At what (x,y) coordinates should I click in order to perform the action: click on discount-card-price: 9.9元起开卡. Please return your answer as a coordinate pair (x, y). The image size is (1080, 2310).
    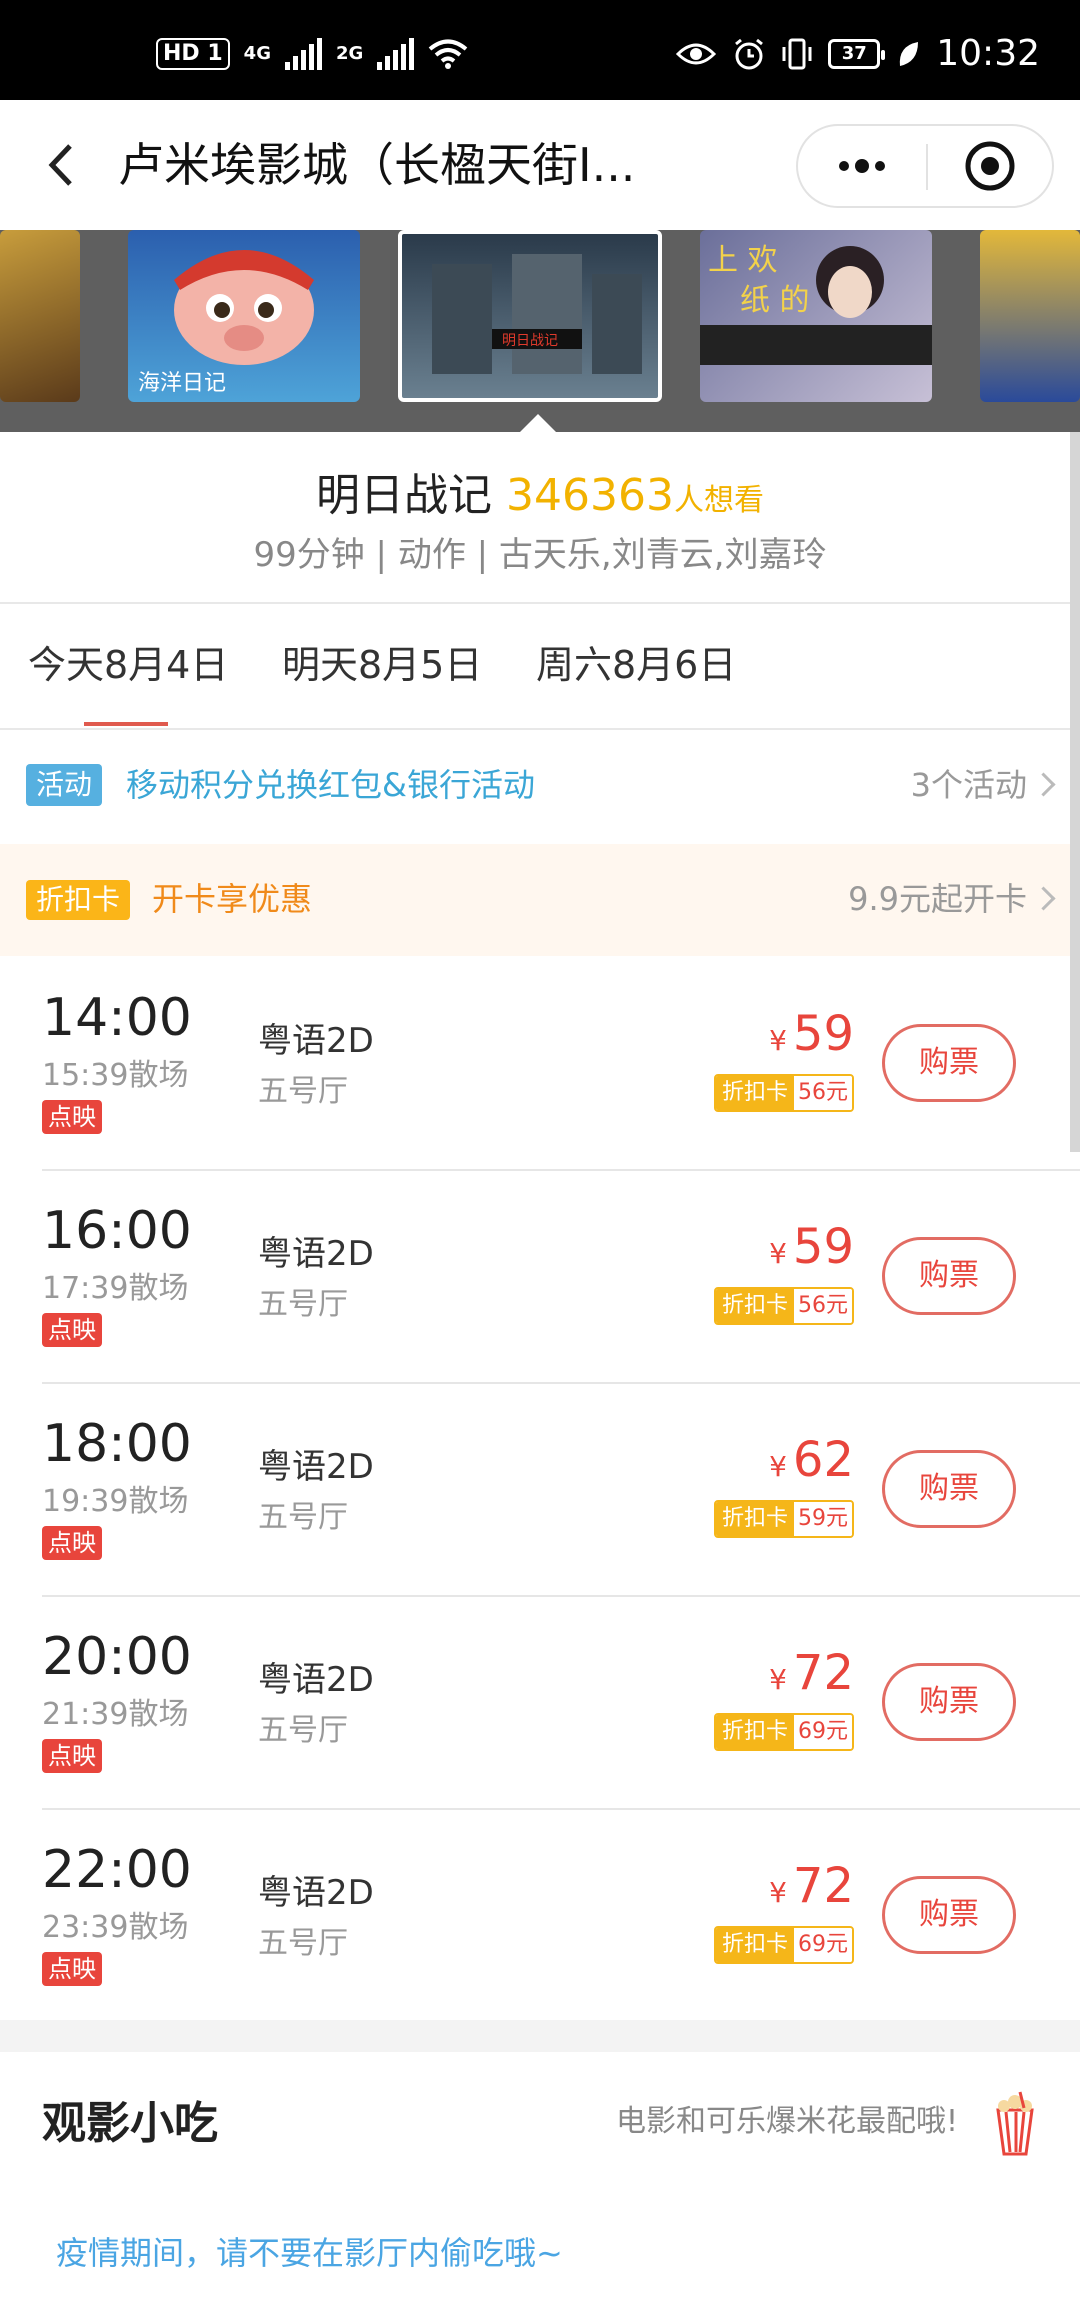
    Looking at the image, I should click on (952, 899).